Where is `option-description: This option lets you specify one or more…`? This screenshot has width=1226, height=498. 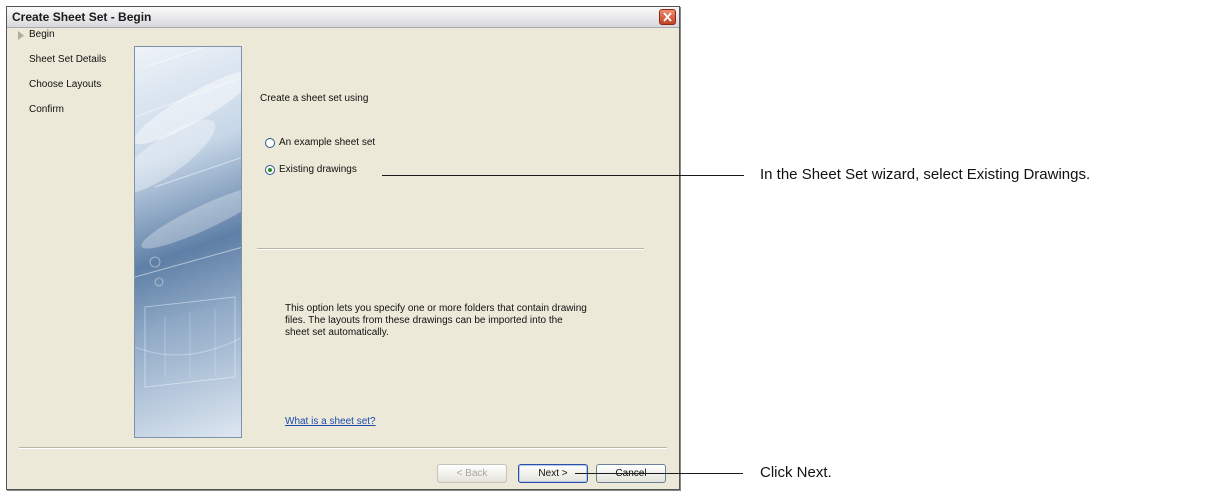
option-description: This option lets you specify one or more… is located at coordinates (436, 320).